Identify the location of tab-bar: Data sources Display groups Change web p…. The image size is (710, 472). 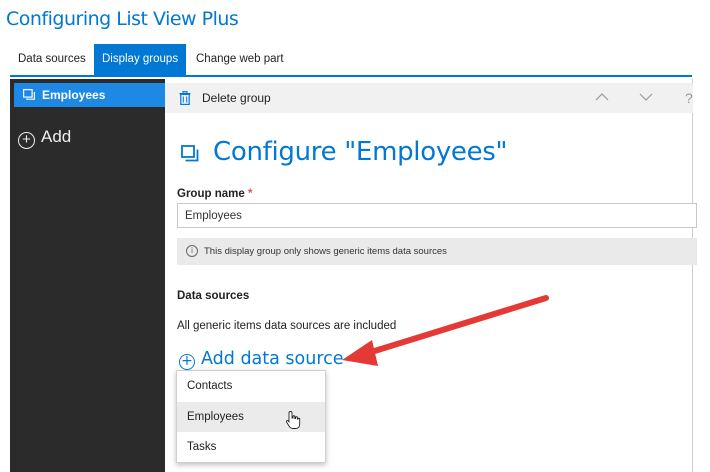
(351, 60).